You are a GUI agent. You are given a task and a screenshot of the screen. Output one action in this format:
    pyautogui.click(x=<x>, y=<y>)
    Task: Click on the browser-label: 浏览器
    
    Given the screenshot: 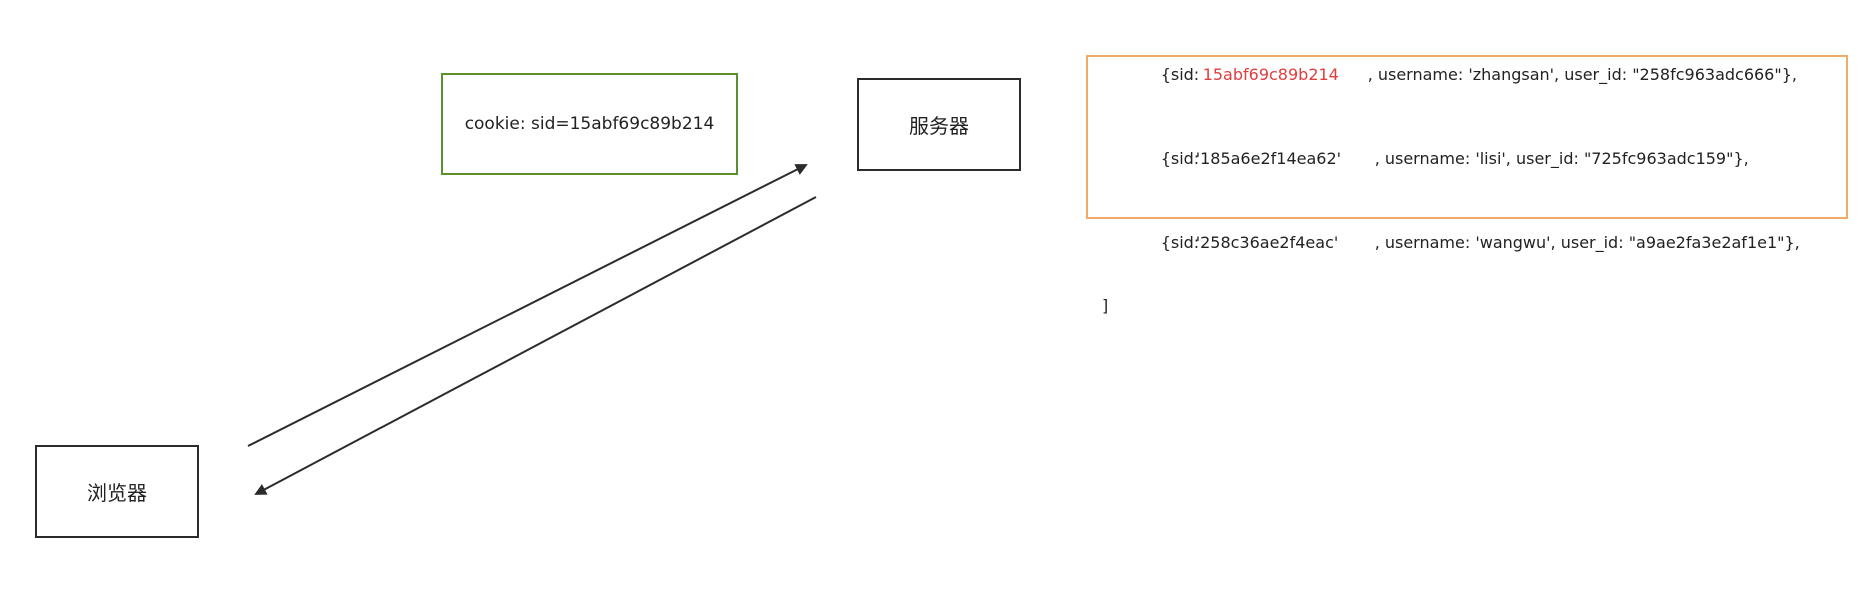 What is the action you would take?
    pyautogui.click(x=117, y=493)
    